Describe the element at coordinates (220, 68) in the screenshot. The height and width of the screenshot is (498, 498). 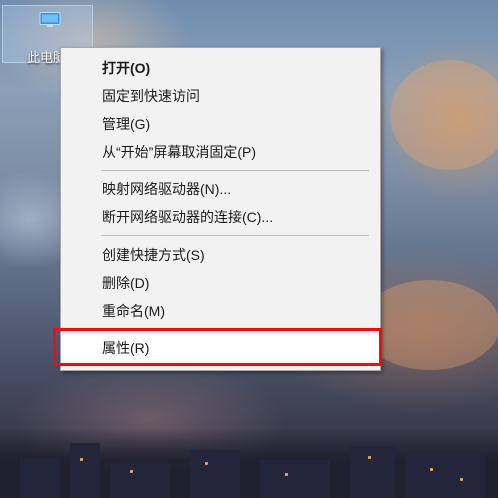
I see `menu-item-open: 打开(O)` at that location.